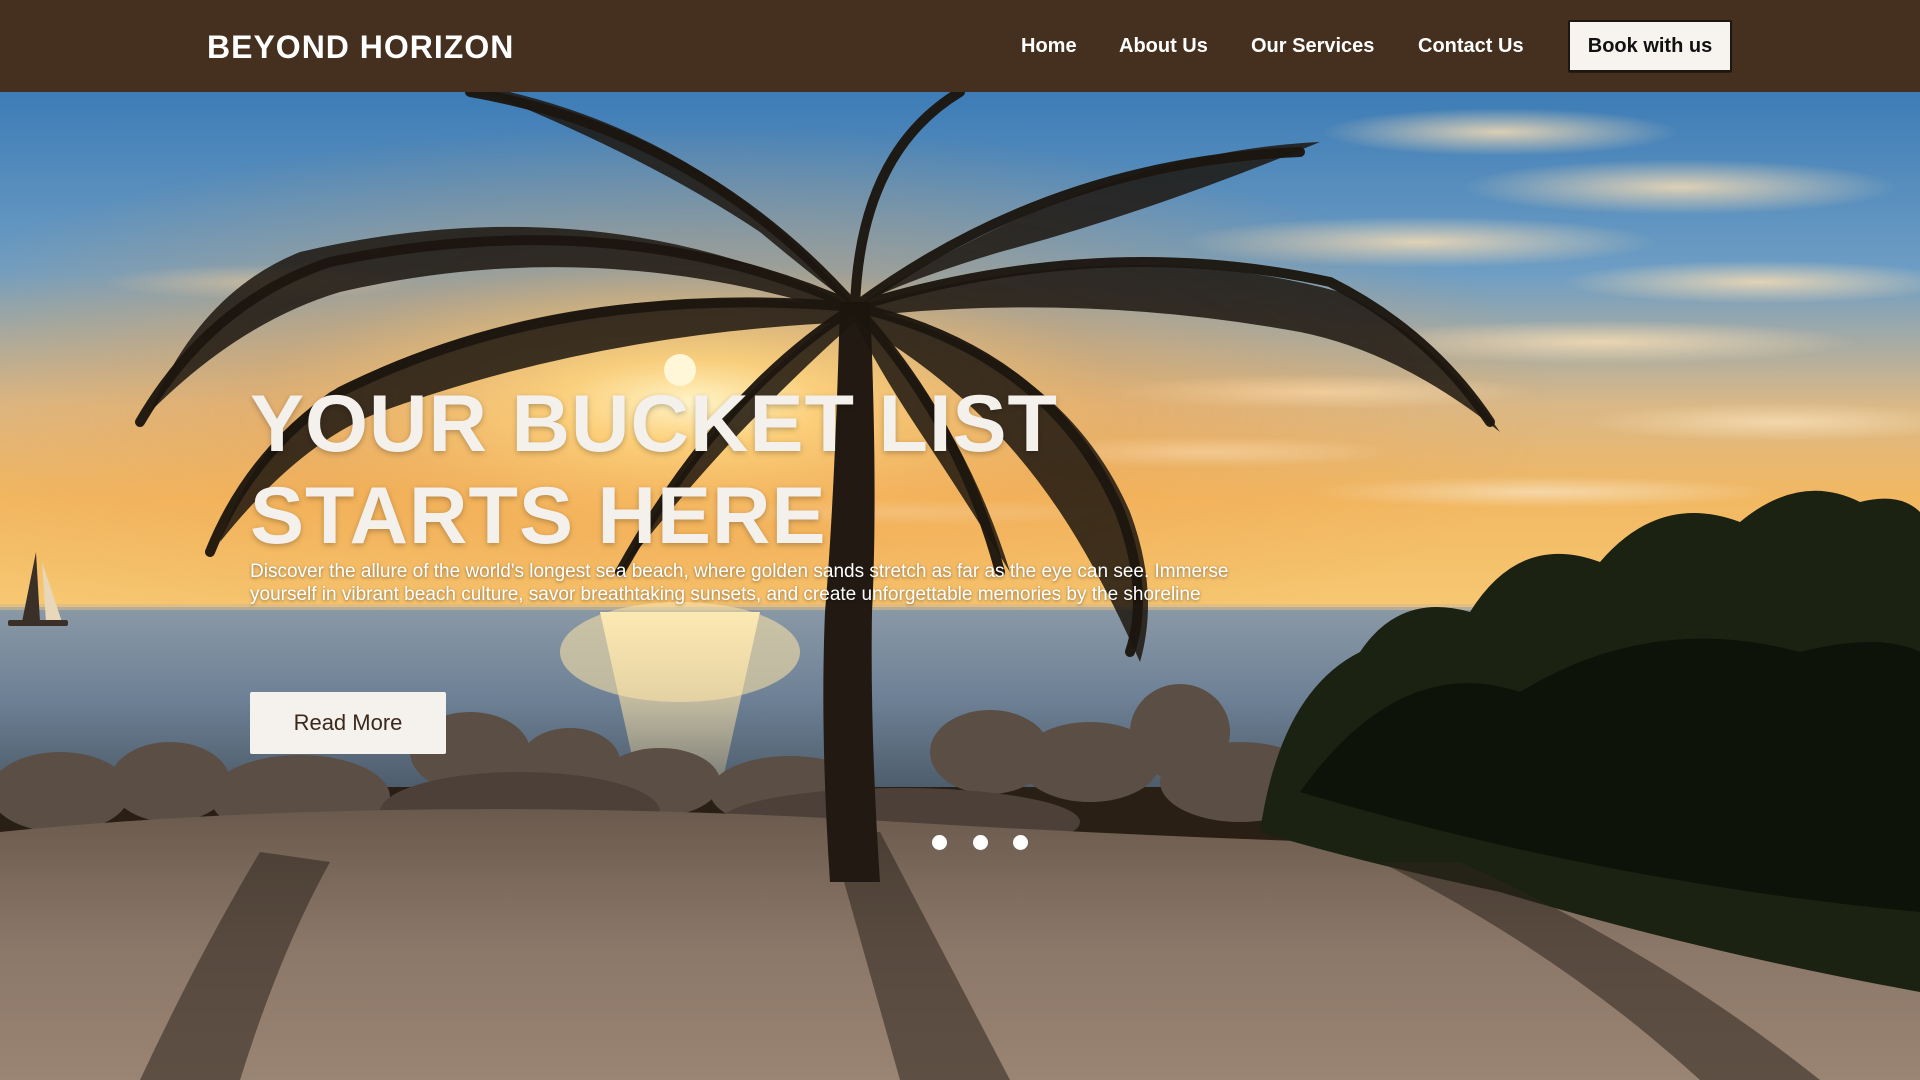 Image resolution: width=1920 pixels, height=1080 pixels. What do you see at coordinates (1163, 46) in the screenshot?
I see `nav-link-about: About Us` at bounding box center [1163, 46].